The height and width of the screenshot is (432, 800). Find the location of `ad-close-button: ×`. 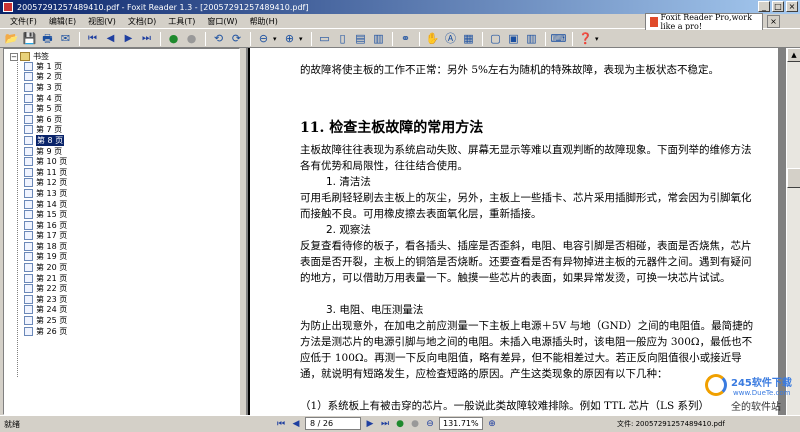

ad-close-button: × is located at coordinates (773, 21).